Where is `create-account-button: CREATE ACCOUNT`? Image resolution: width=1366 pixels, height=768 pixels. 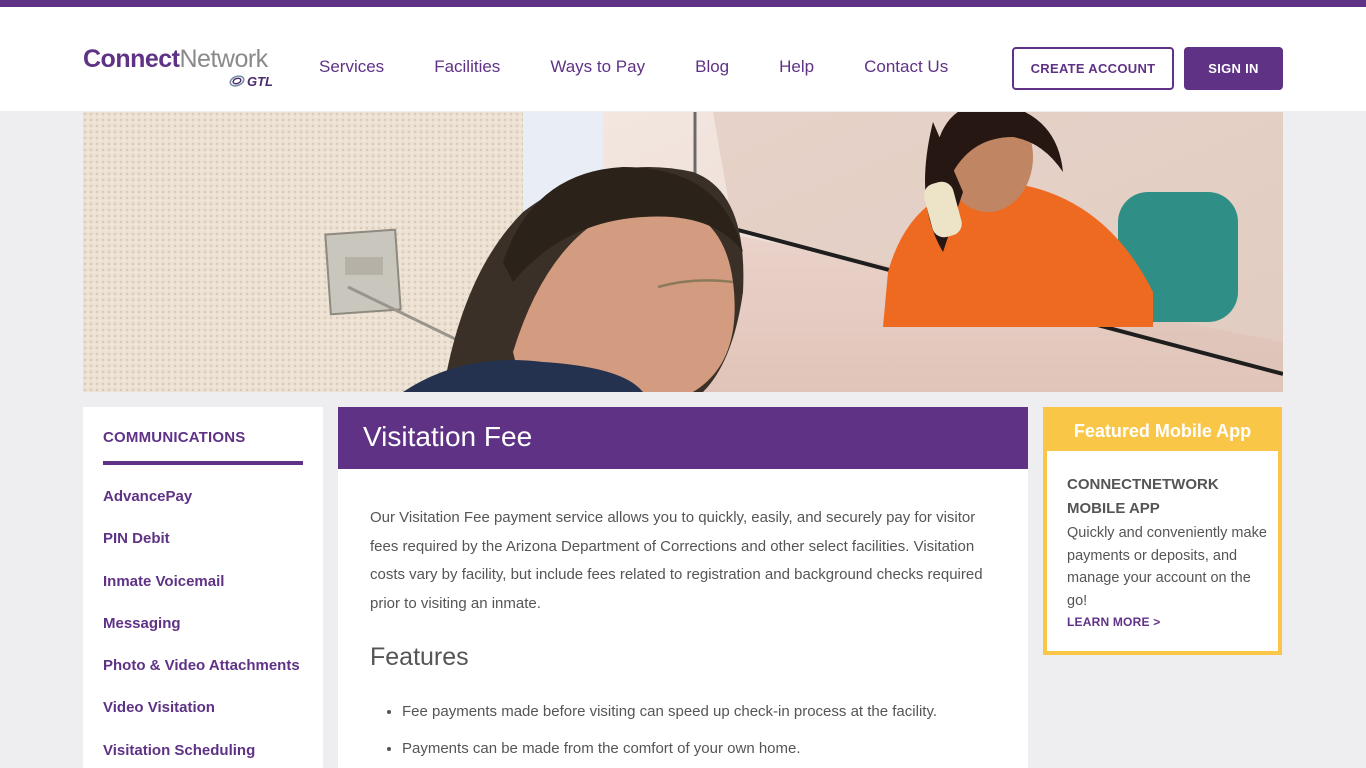
create-account-button: CREATE ACCOUNT is located at coordinates (1093, 68).